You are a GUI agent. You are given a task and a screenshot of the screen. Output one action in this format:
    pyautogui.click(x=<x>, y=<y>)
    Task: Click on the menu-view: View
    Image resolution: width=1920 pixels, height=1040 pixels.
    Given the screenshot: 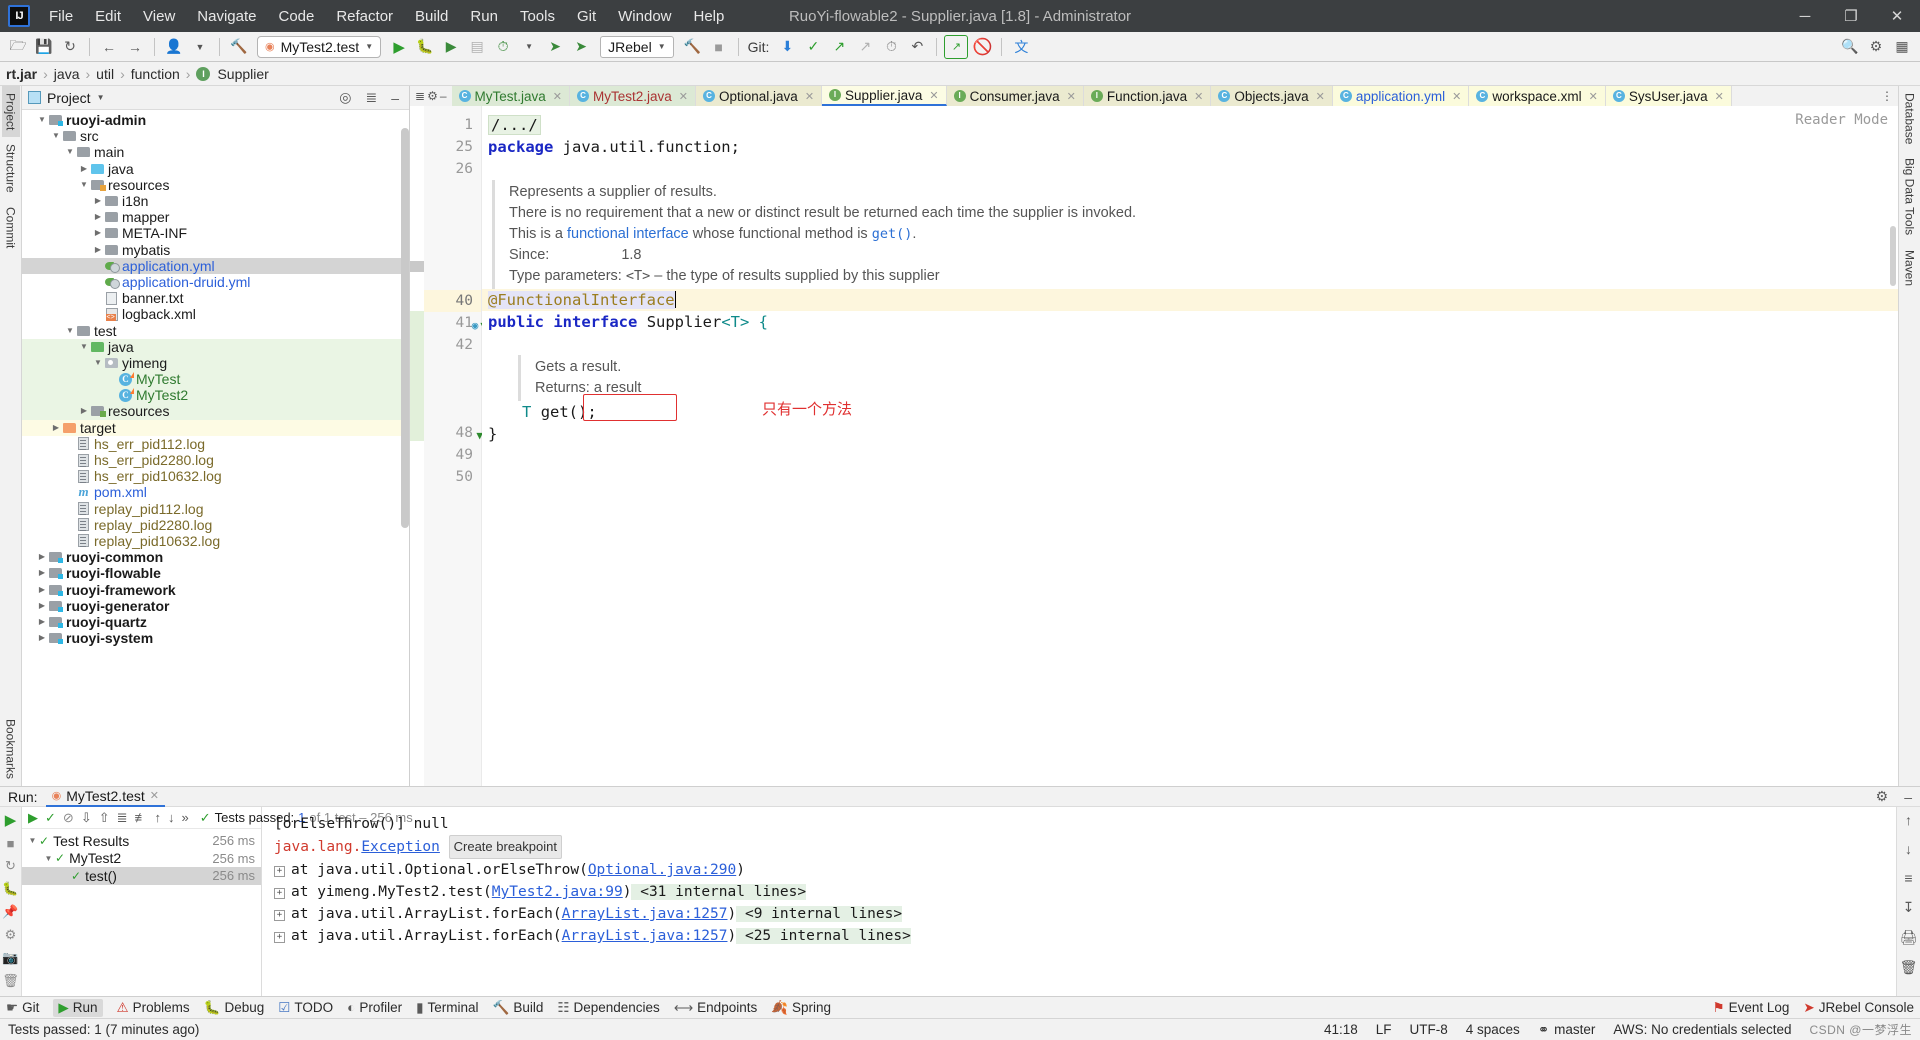 What is the action you would take?
    pyautogui.click(x=159, y=16)
    